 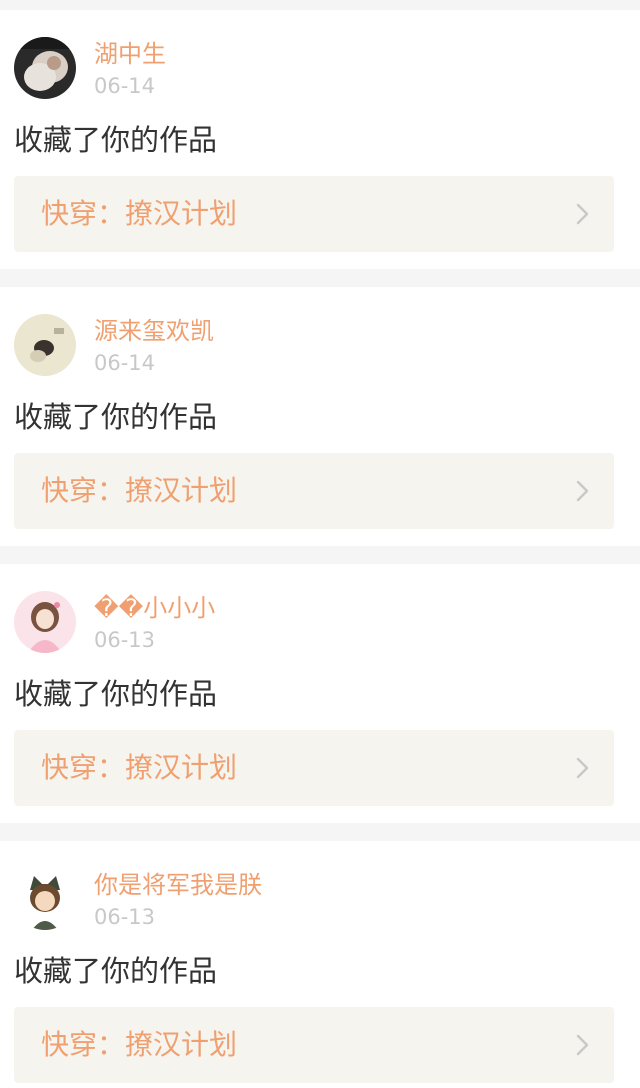 I want to click on username: 源来玺欢凯, so click(x=154, y=331).